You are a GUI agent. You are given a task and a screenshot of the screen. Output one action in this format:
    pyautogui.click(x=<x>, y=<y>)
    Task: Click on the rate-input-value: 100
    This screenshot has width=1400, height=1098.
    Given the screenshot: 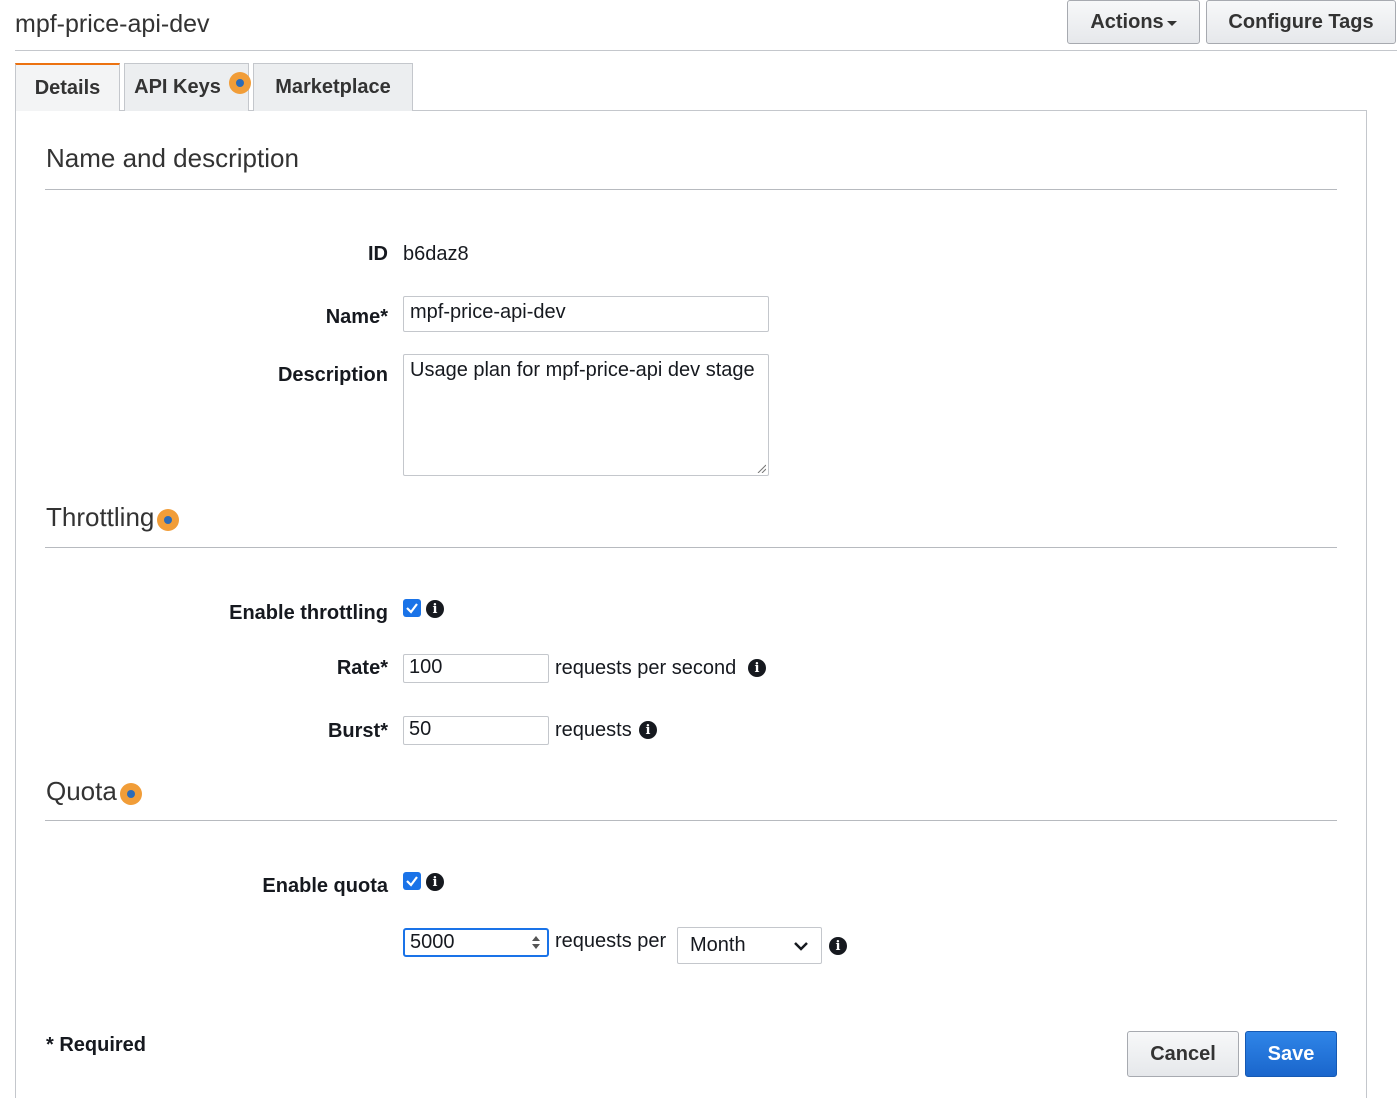 What is the action you would take?
    pyautogui.click(x=426, y=667)
    